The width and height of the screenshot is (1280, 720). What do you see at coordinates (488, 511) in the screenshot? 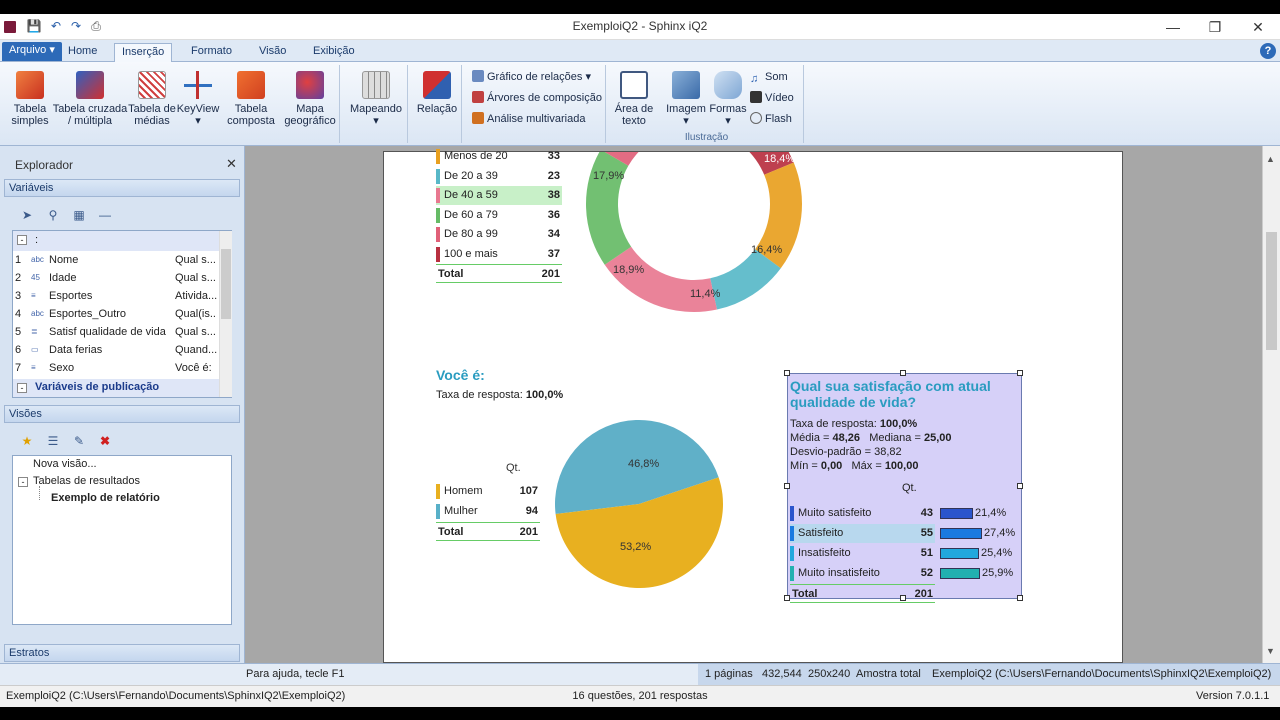
I see `table-row: Mulher 94` at bounding box center [488, 511].